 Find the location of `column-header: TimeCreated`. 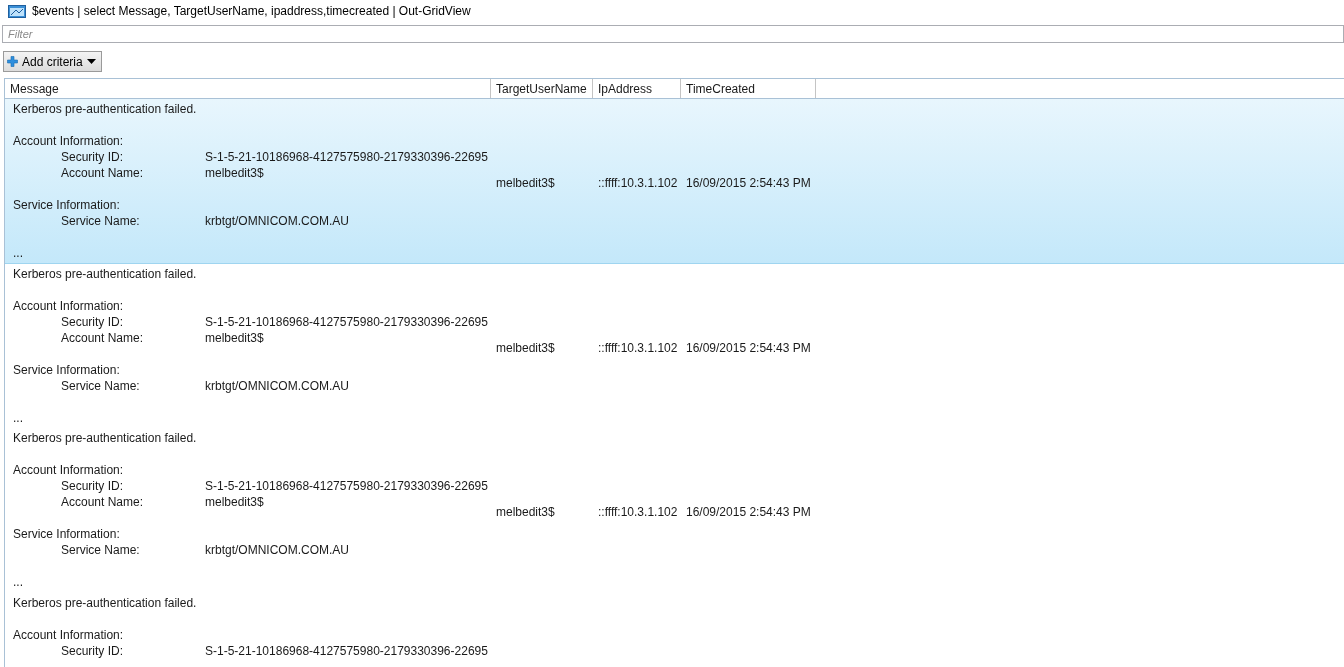

column-header: TimeCreated is located at coordinates (748, 88).